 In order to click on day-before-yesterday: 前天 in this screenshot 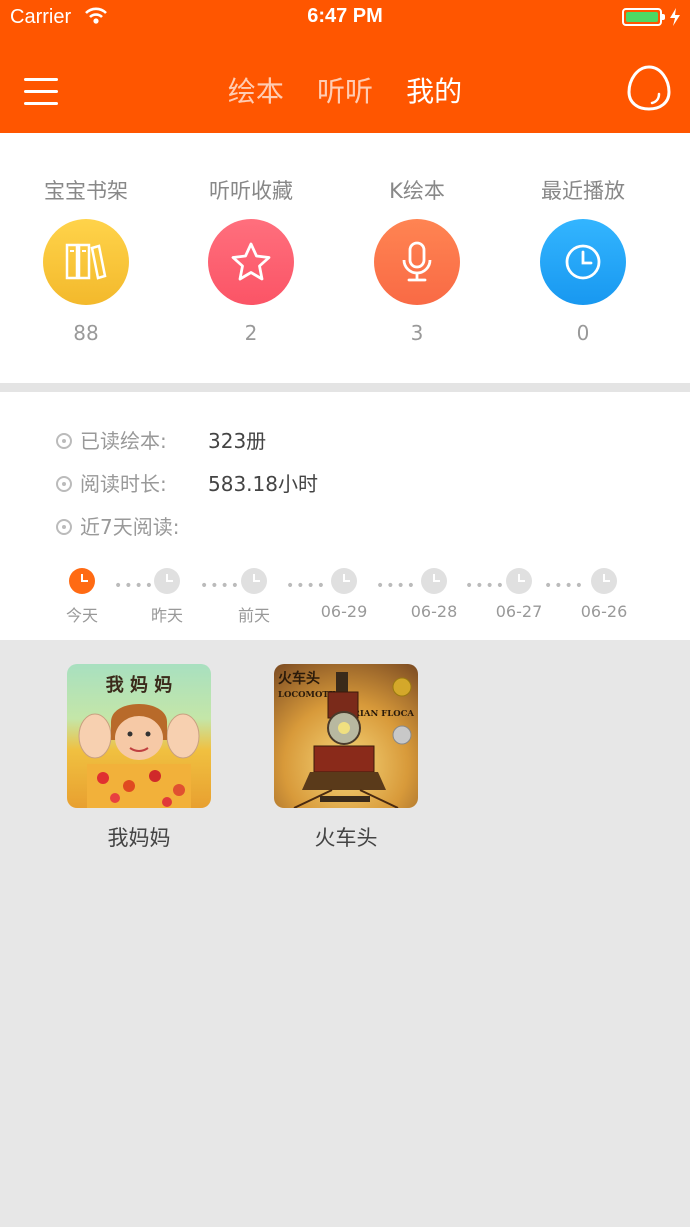, I will do `click(254, 597)`.